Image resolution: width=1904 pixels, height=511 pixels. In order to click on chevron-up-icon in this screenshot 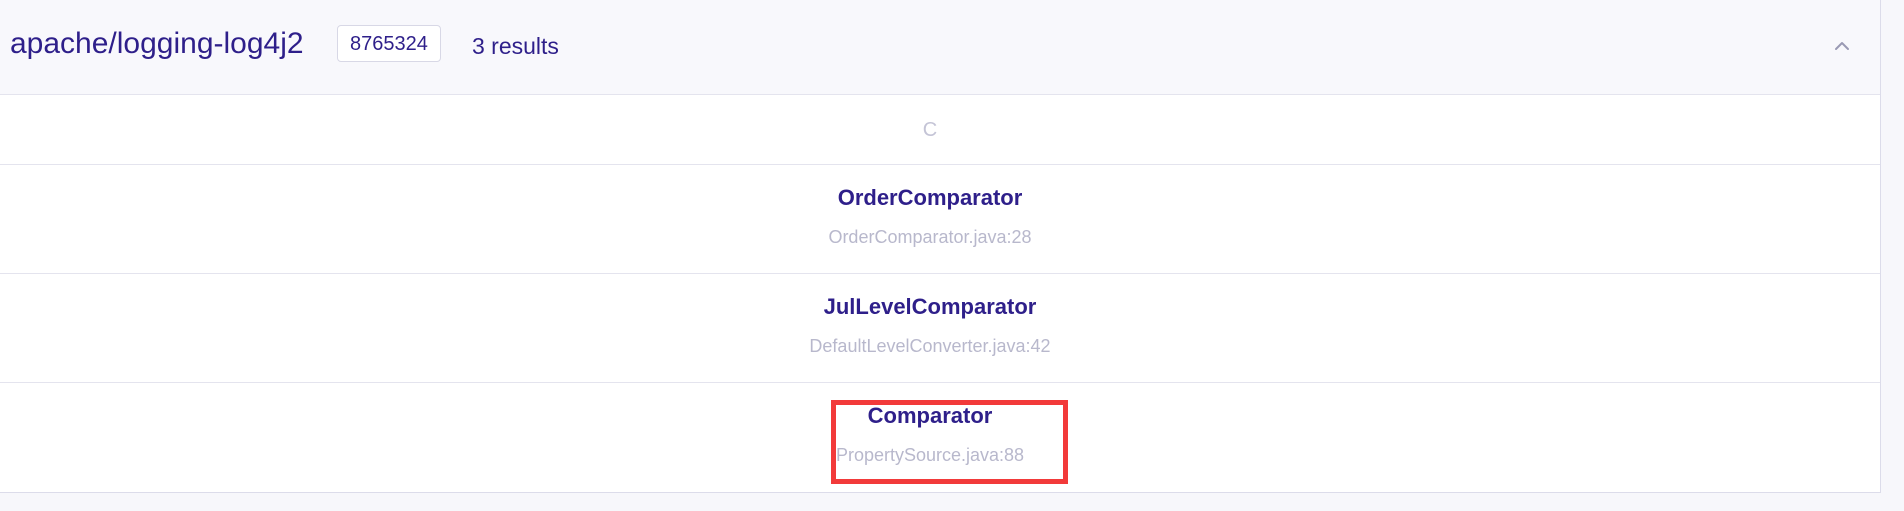, I will do `click(1842, 46)`.